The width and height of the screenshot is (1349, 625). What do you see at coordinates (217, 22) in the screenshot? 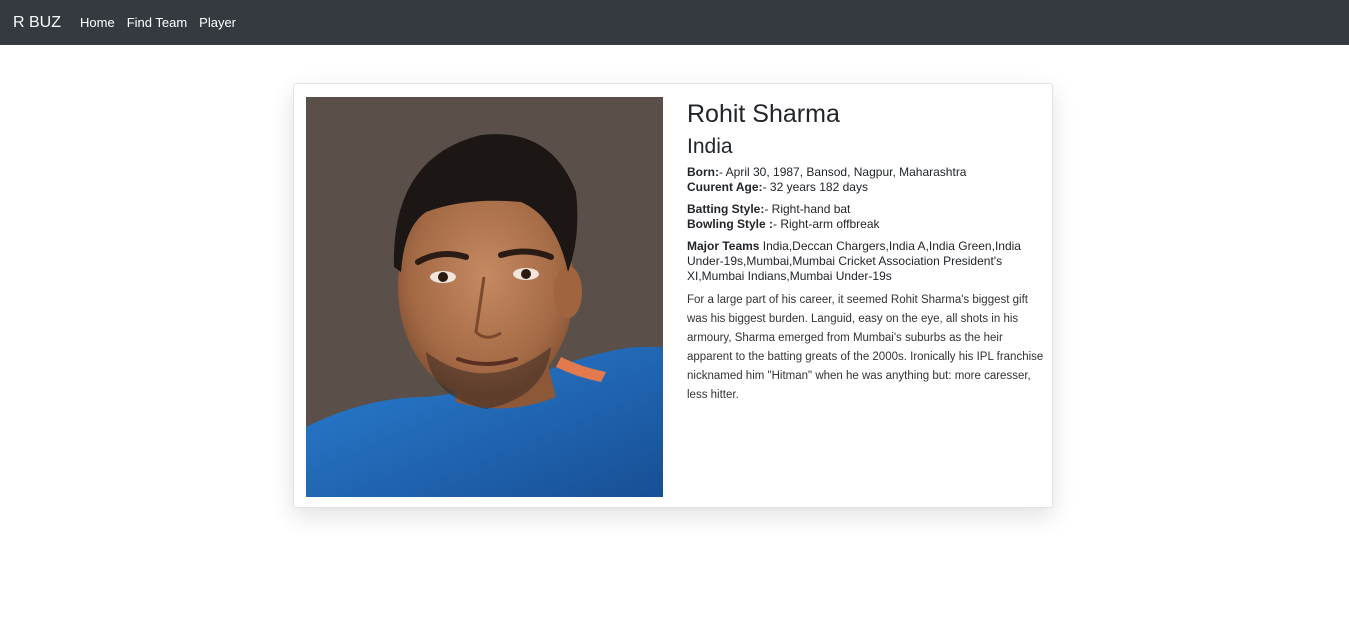
I see `nav-link-player: Player` at bounding box center [217, 22].